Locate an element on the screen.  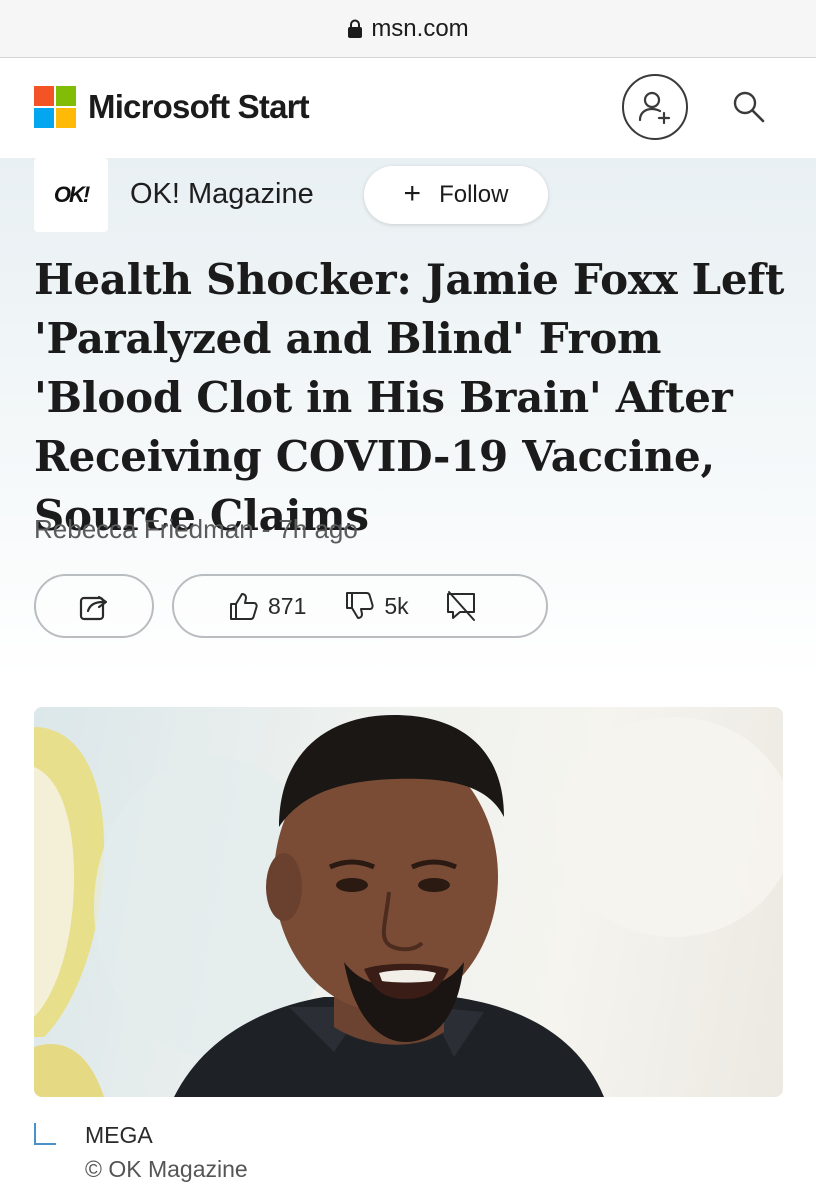
like-count: 871 is located at coordinates (287, 605).